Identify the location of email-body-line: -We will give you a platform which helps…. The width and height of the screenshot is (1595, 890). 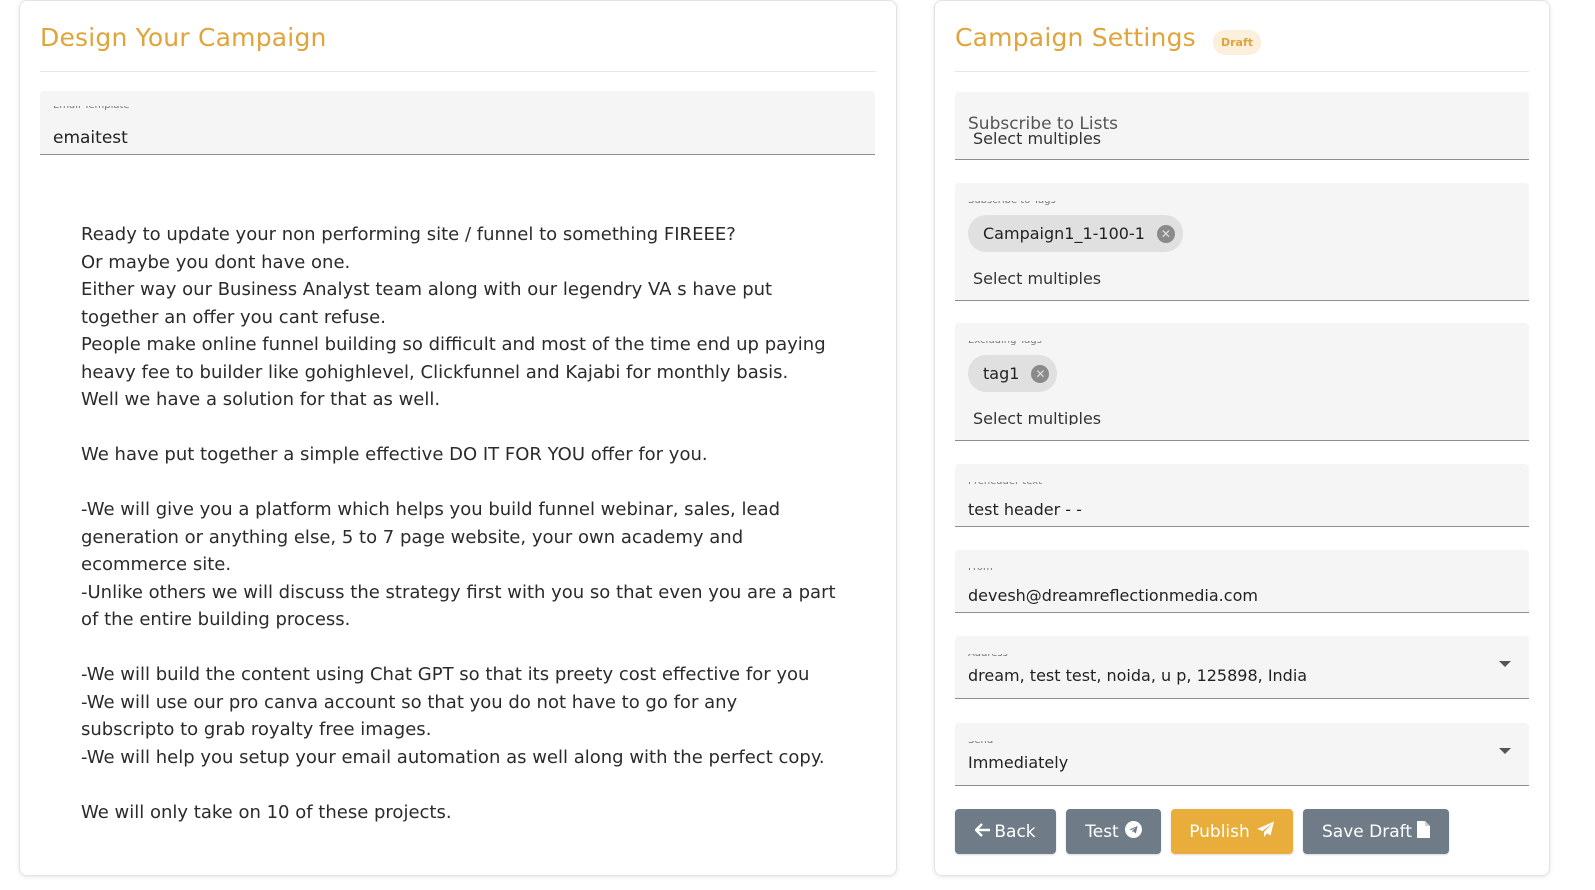
(431, 509).